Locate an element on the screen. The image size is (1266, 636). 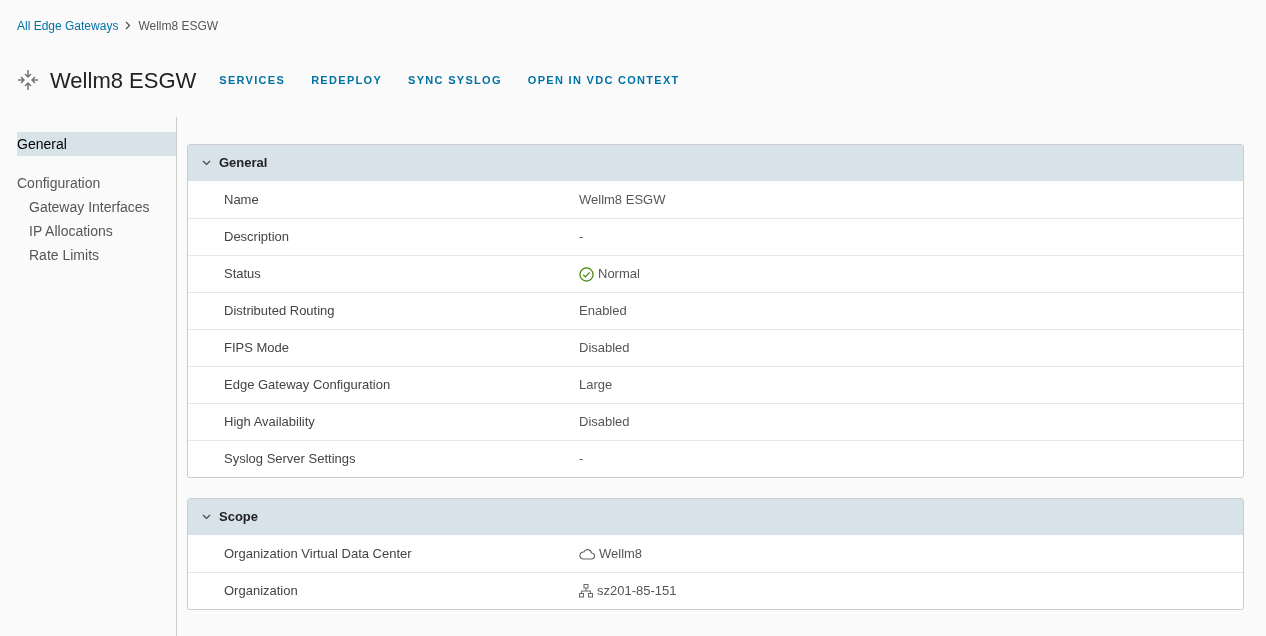
field-label: Name is located at coordinates (241, 199).